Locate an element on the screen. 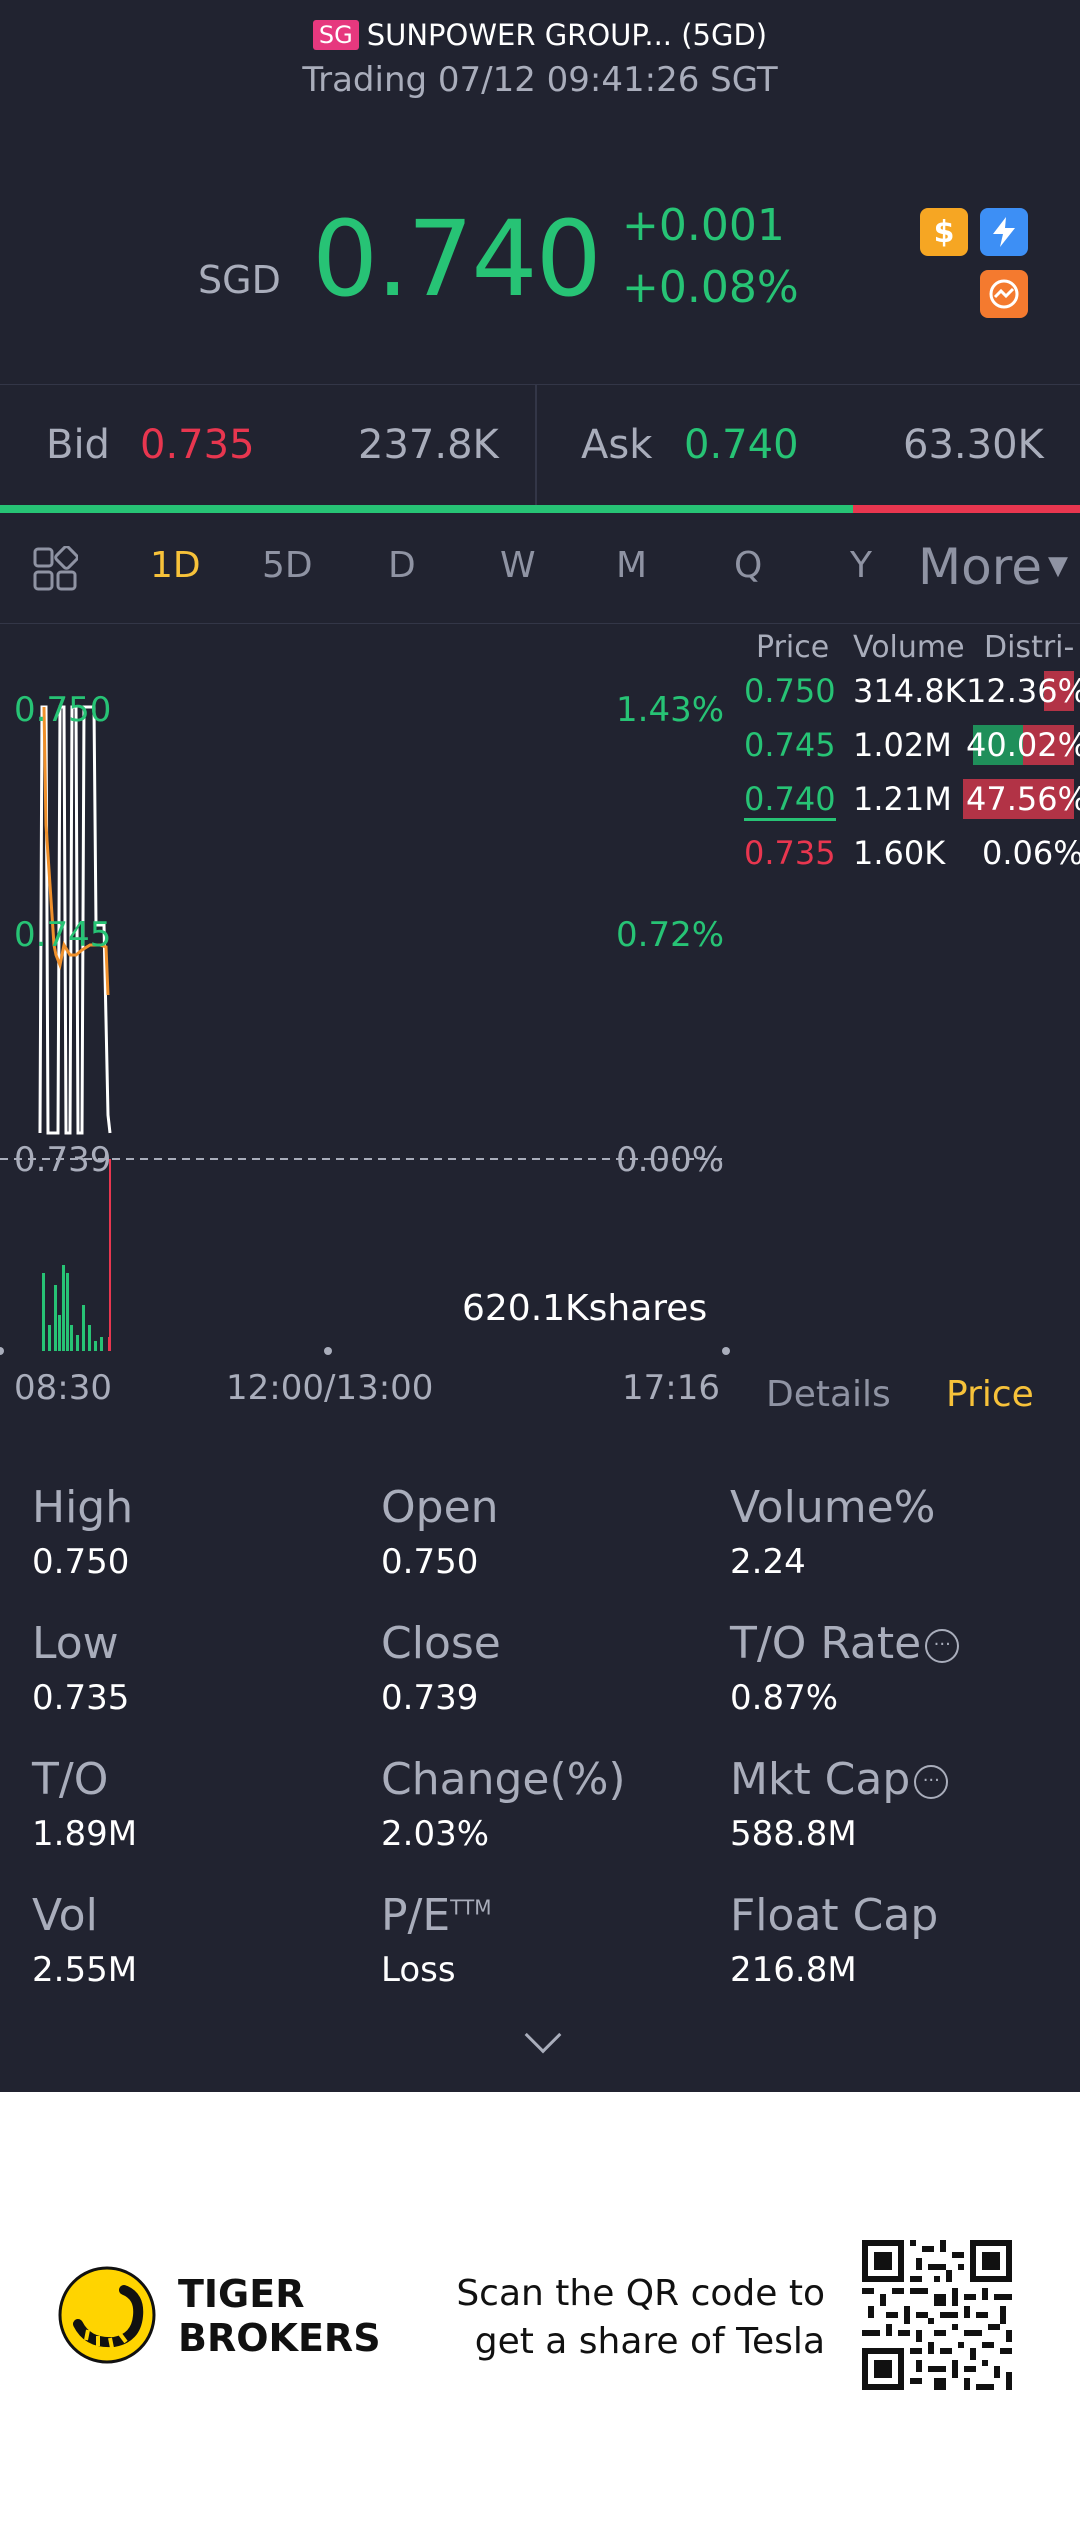 Image resolution: width=1080 pixels, height=2540 pixels. dist-volume: 1.60K is located at coordinates (899, 853).